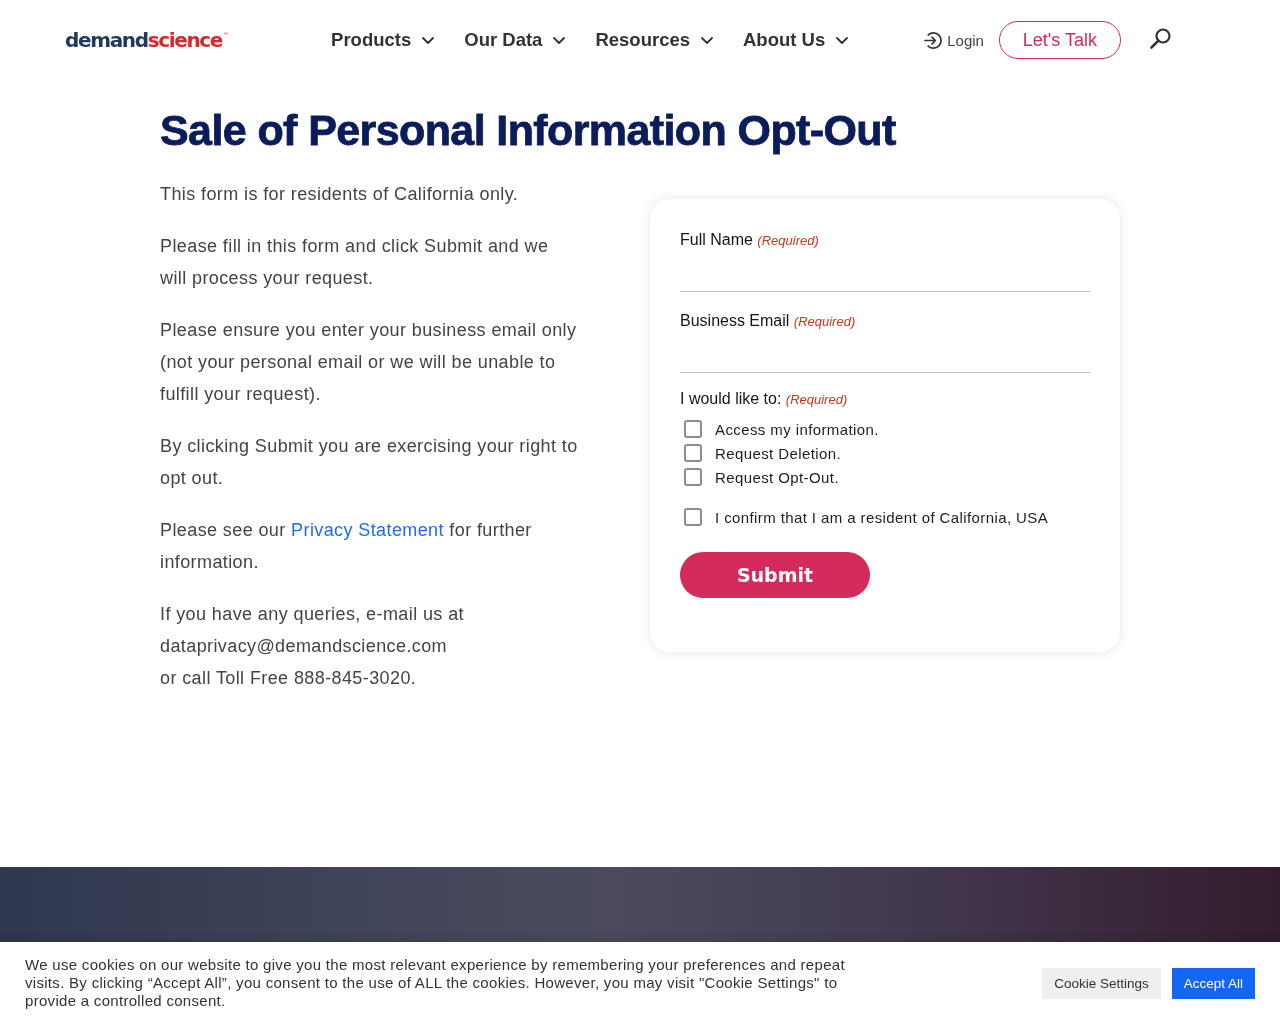 This screenshot has width=1280, height=1024. Describe the element at coordinates (1059, 40) in the screenshot. I see `lets-talk-button: Let's Talk` at that location.